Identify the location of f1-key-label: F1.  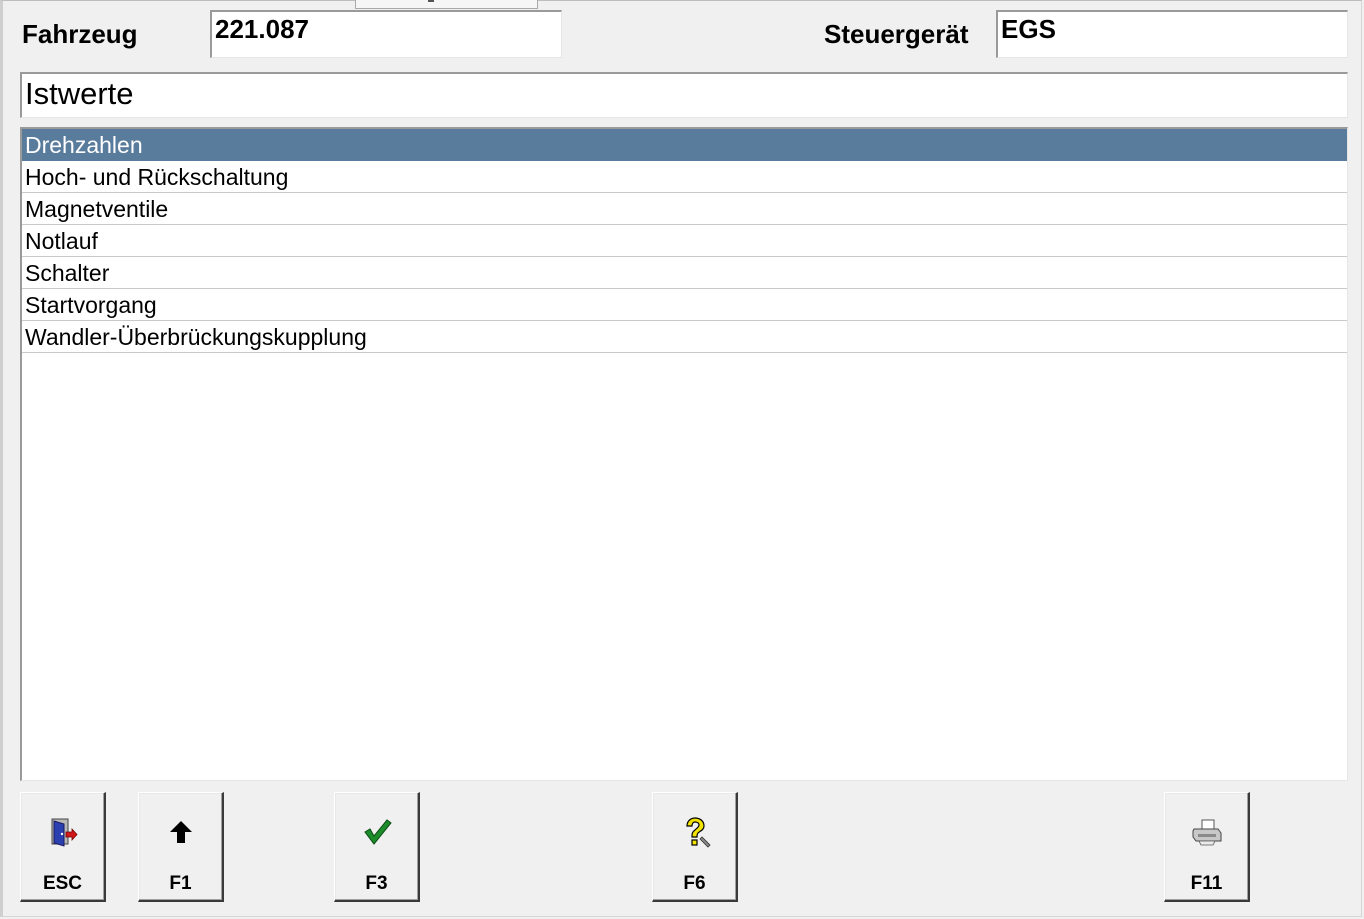
(180, 883).